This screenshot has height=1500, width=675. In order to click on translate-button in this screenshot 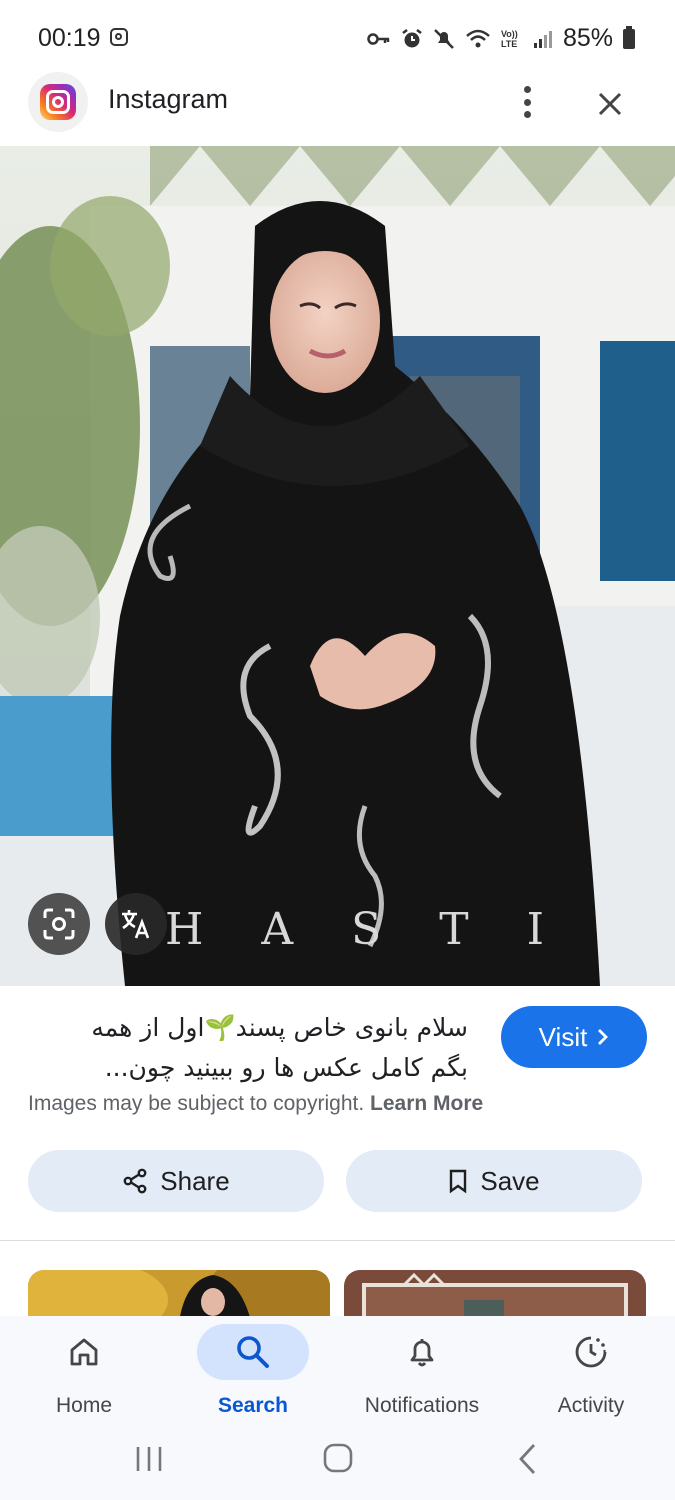, I will do `click(136, 924)`.